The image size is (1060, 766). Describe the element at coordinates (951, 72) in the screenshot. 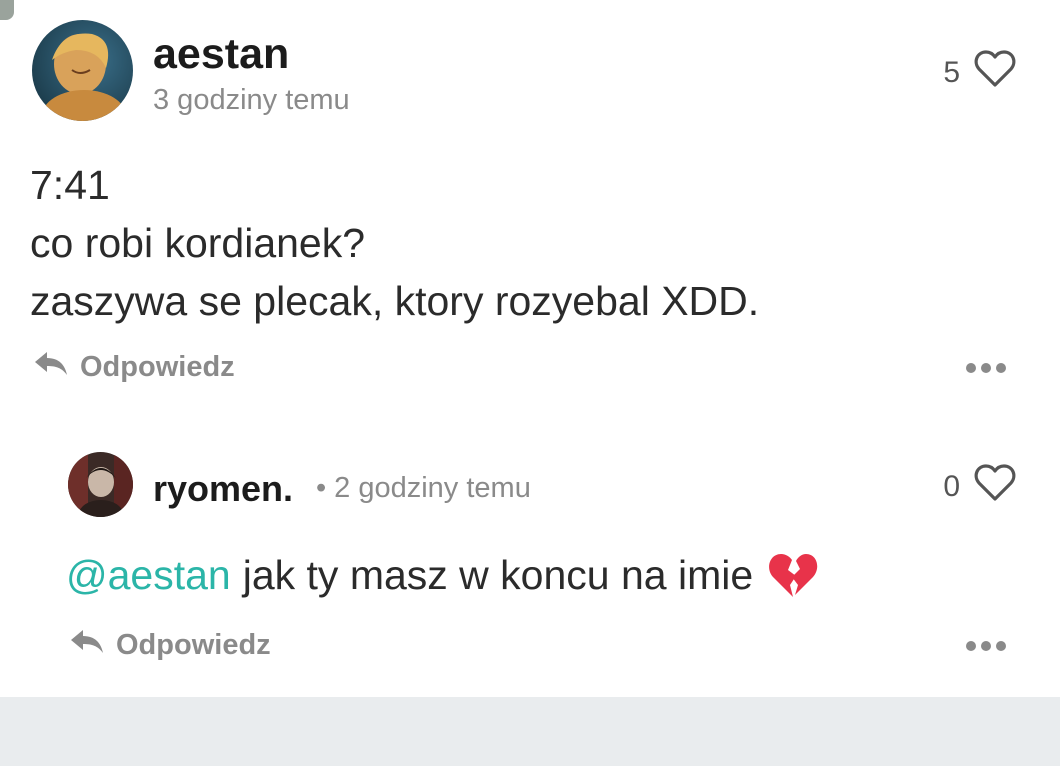

I see `like-count: 5` at that location.